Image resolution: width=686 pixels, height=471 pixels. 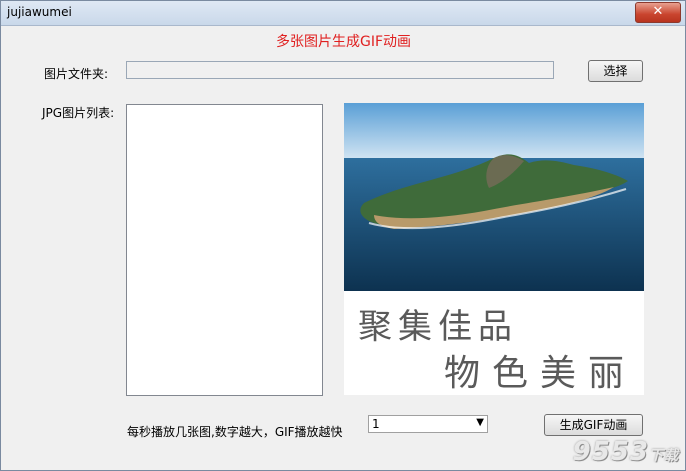 What do you see at coordinates (235, 432) in the screenshot?
I see `speed-label: 每秒播放几张图,数字越大，GIF播放越快` at bounding box center [235, 432].